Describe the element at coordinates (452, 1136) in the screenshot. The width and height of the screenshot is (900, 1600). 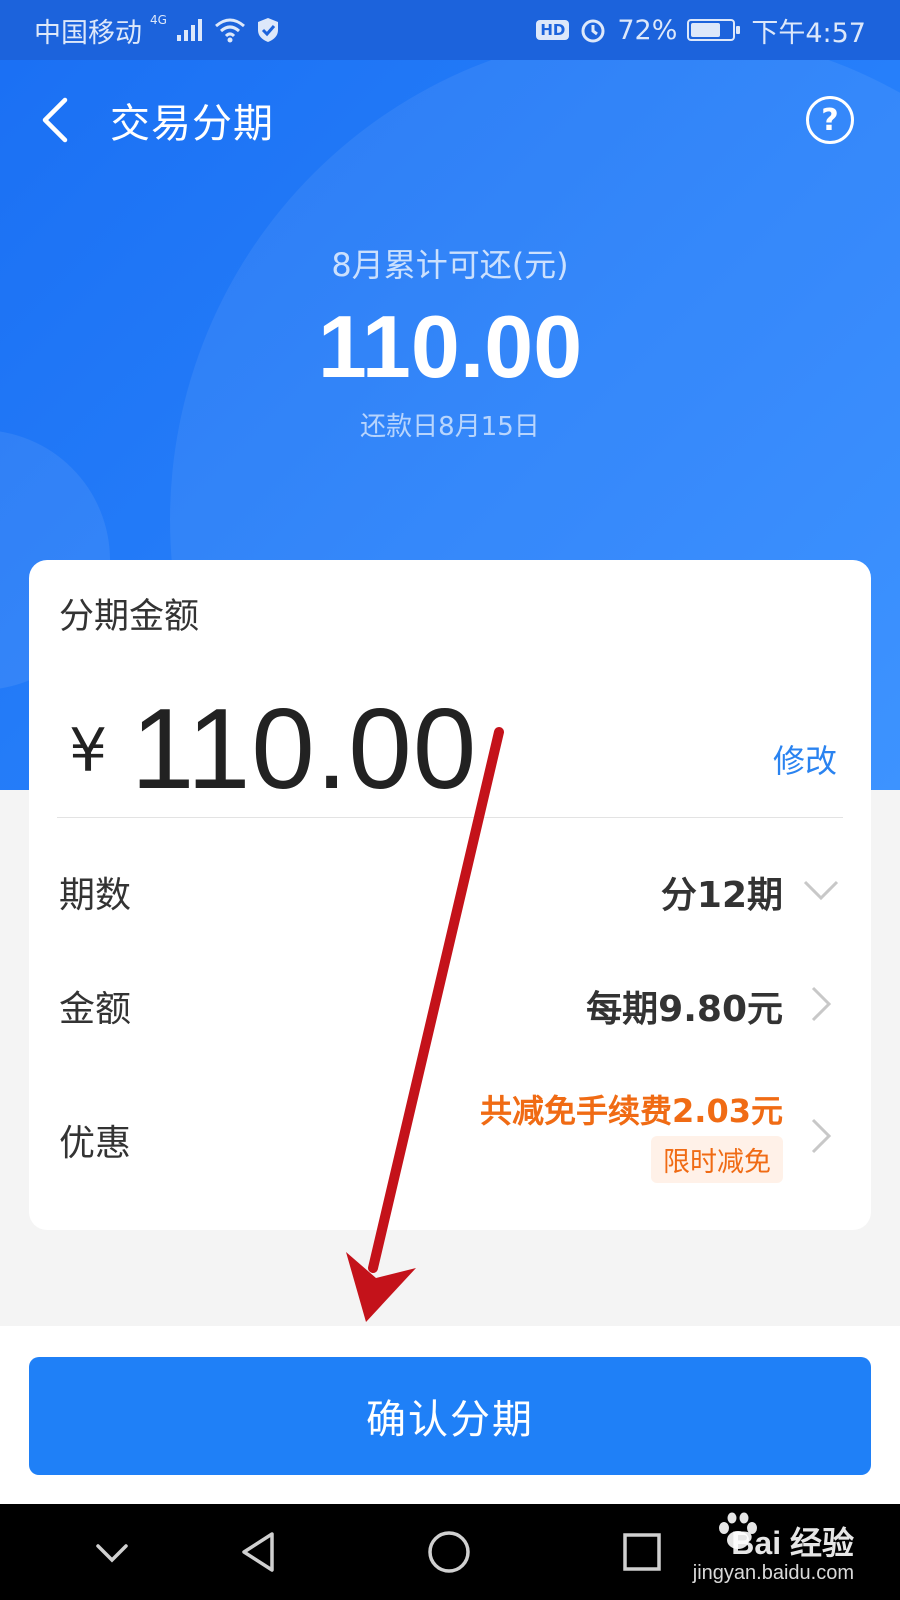
I see `discount-row: 优惠 共减免手续费2.03元 限时减免` at that location.